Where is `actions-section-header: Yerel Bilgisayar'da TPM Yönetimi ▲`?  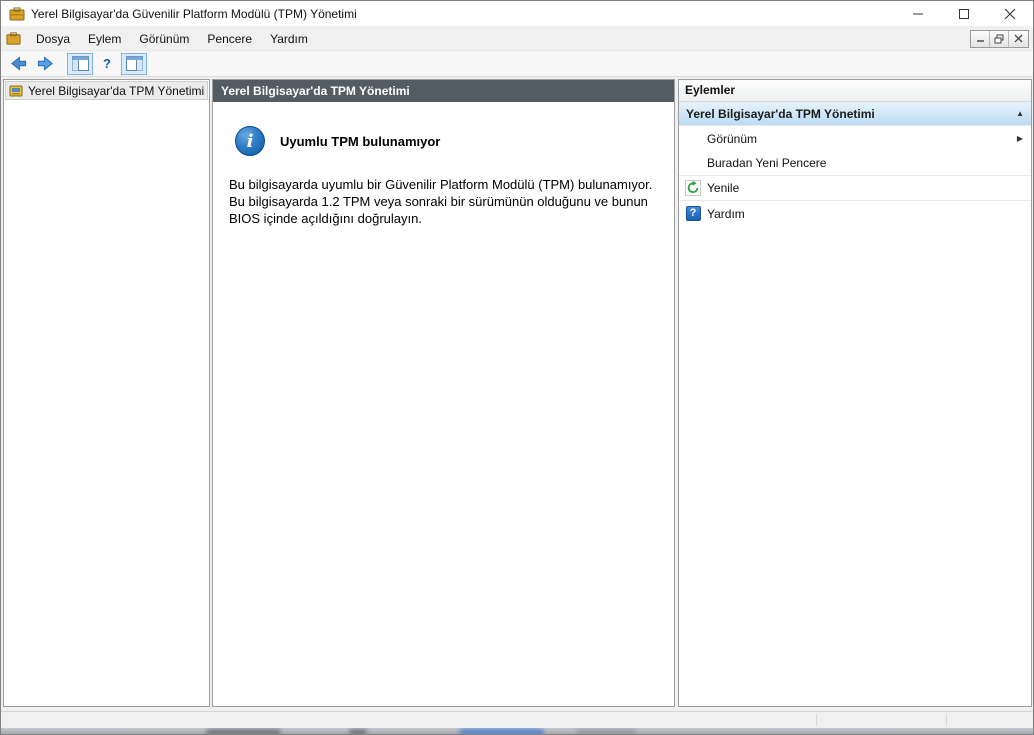
actions-section-header: Yerel Bilgisayar'da TPM Yönetimi ▲ is located at coordinates (855, 114).